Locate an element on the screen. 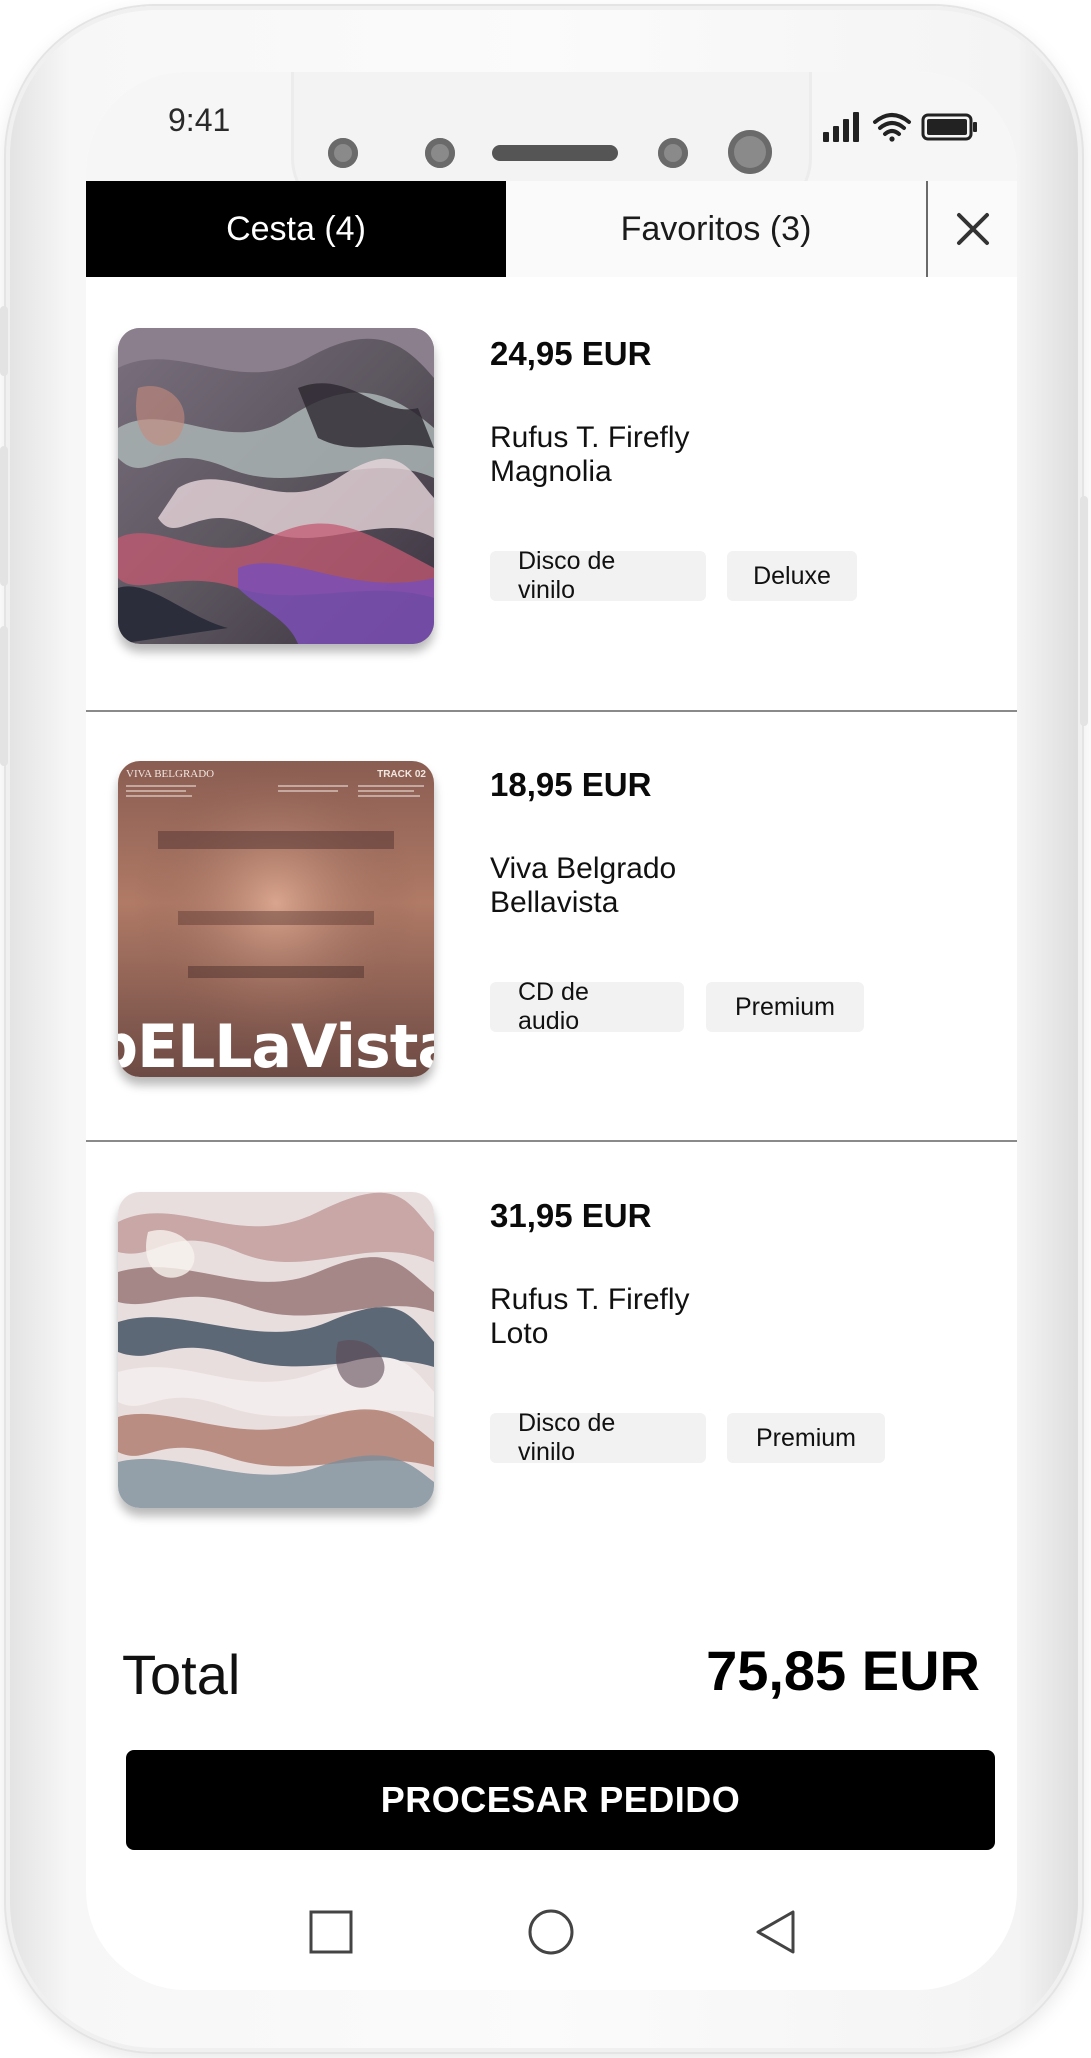 Image resolution: width=1091 pixels, height=2058 pixels. circle-icon is located at coordinates (551, 1932).